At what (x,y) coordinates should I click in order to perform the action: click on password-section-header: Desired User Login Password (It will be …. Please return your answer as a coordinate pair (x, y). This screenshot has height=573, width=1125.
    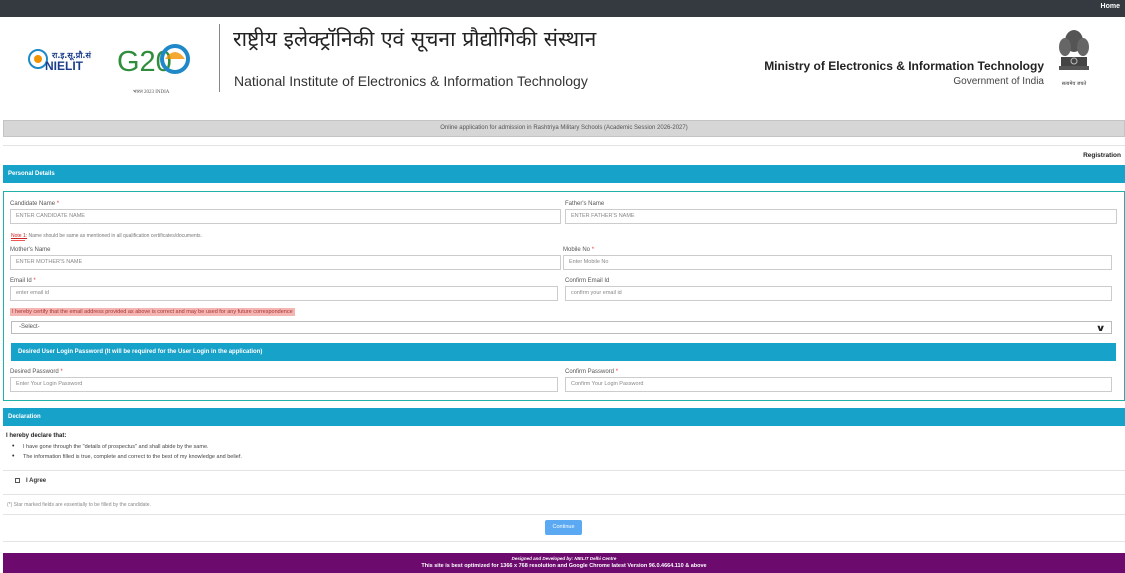
    Looking at the image, I should click on (563, 352).